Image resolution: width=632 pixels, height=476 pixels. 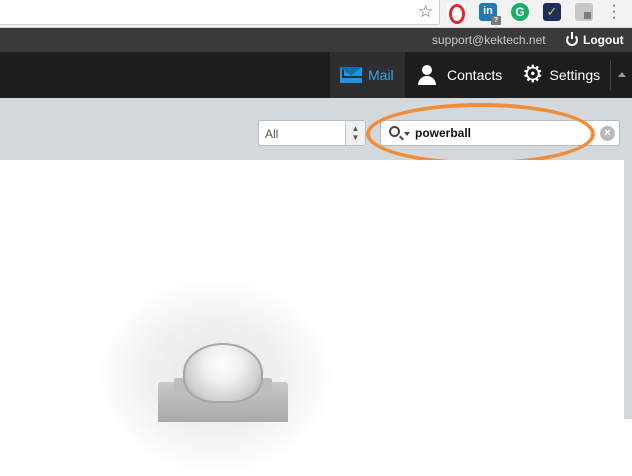 I want to click on logout-label: Logout, so click(x=603, y=40).